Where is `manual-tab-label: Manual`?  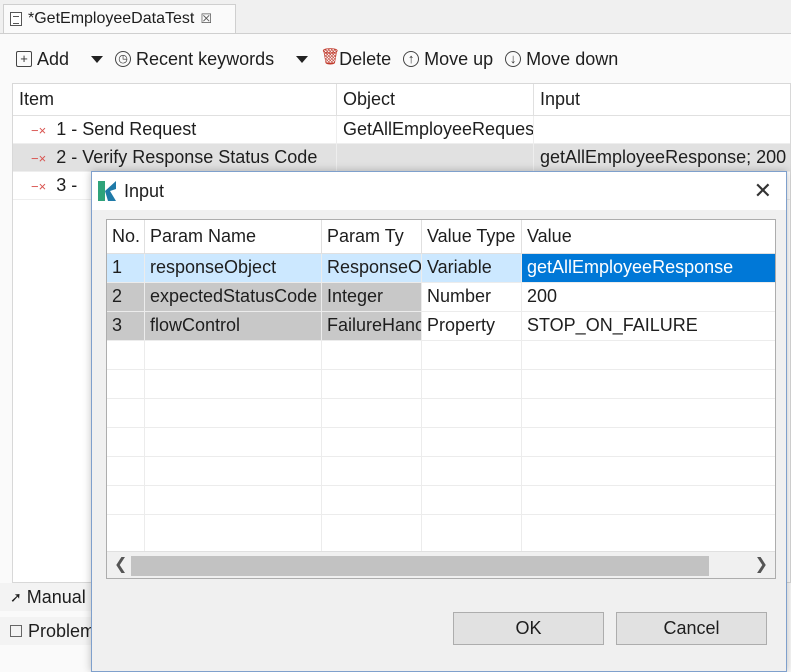 manual-tab-label: Manual is located at coordinates (56, 596).